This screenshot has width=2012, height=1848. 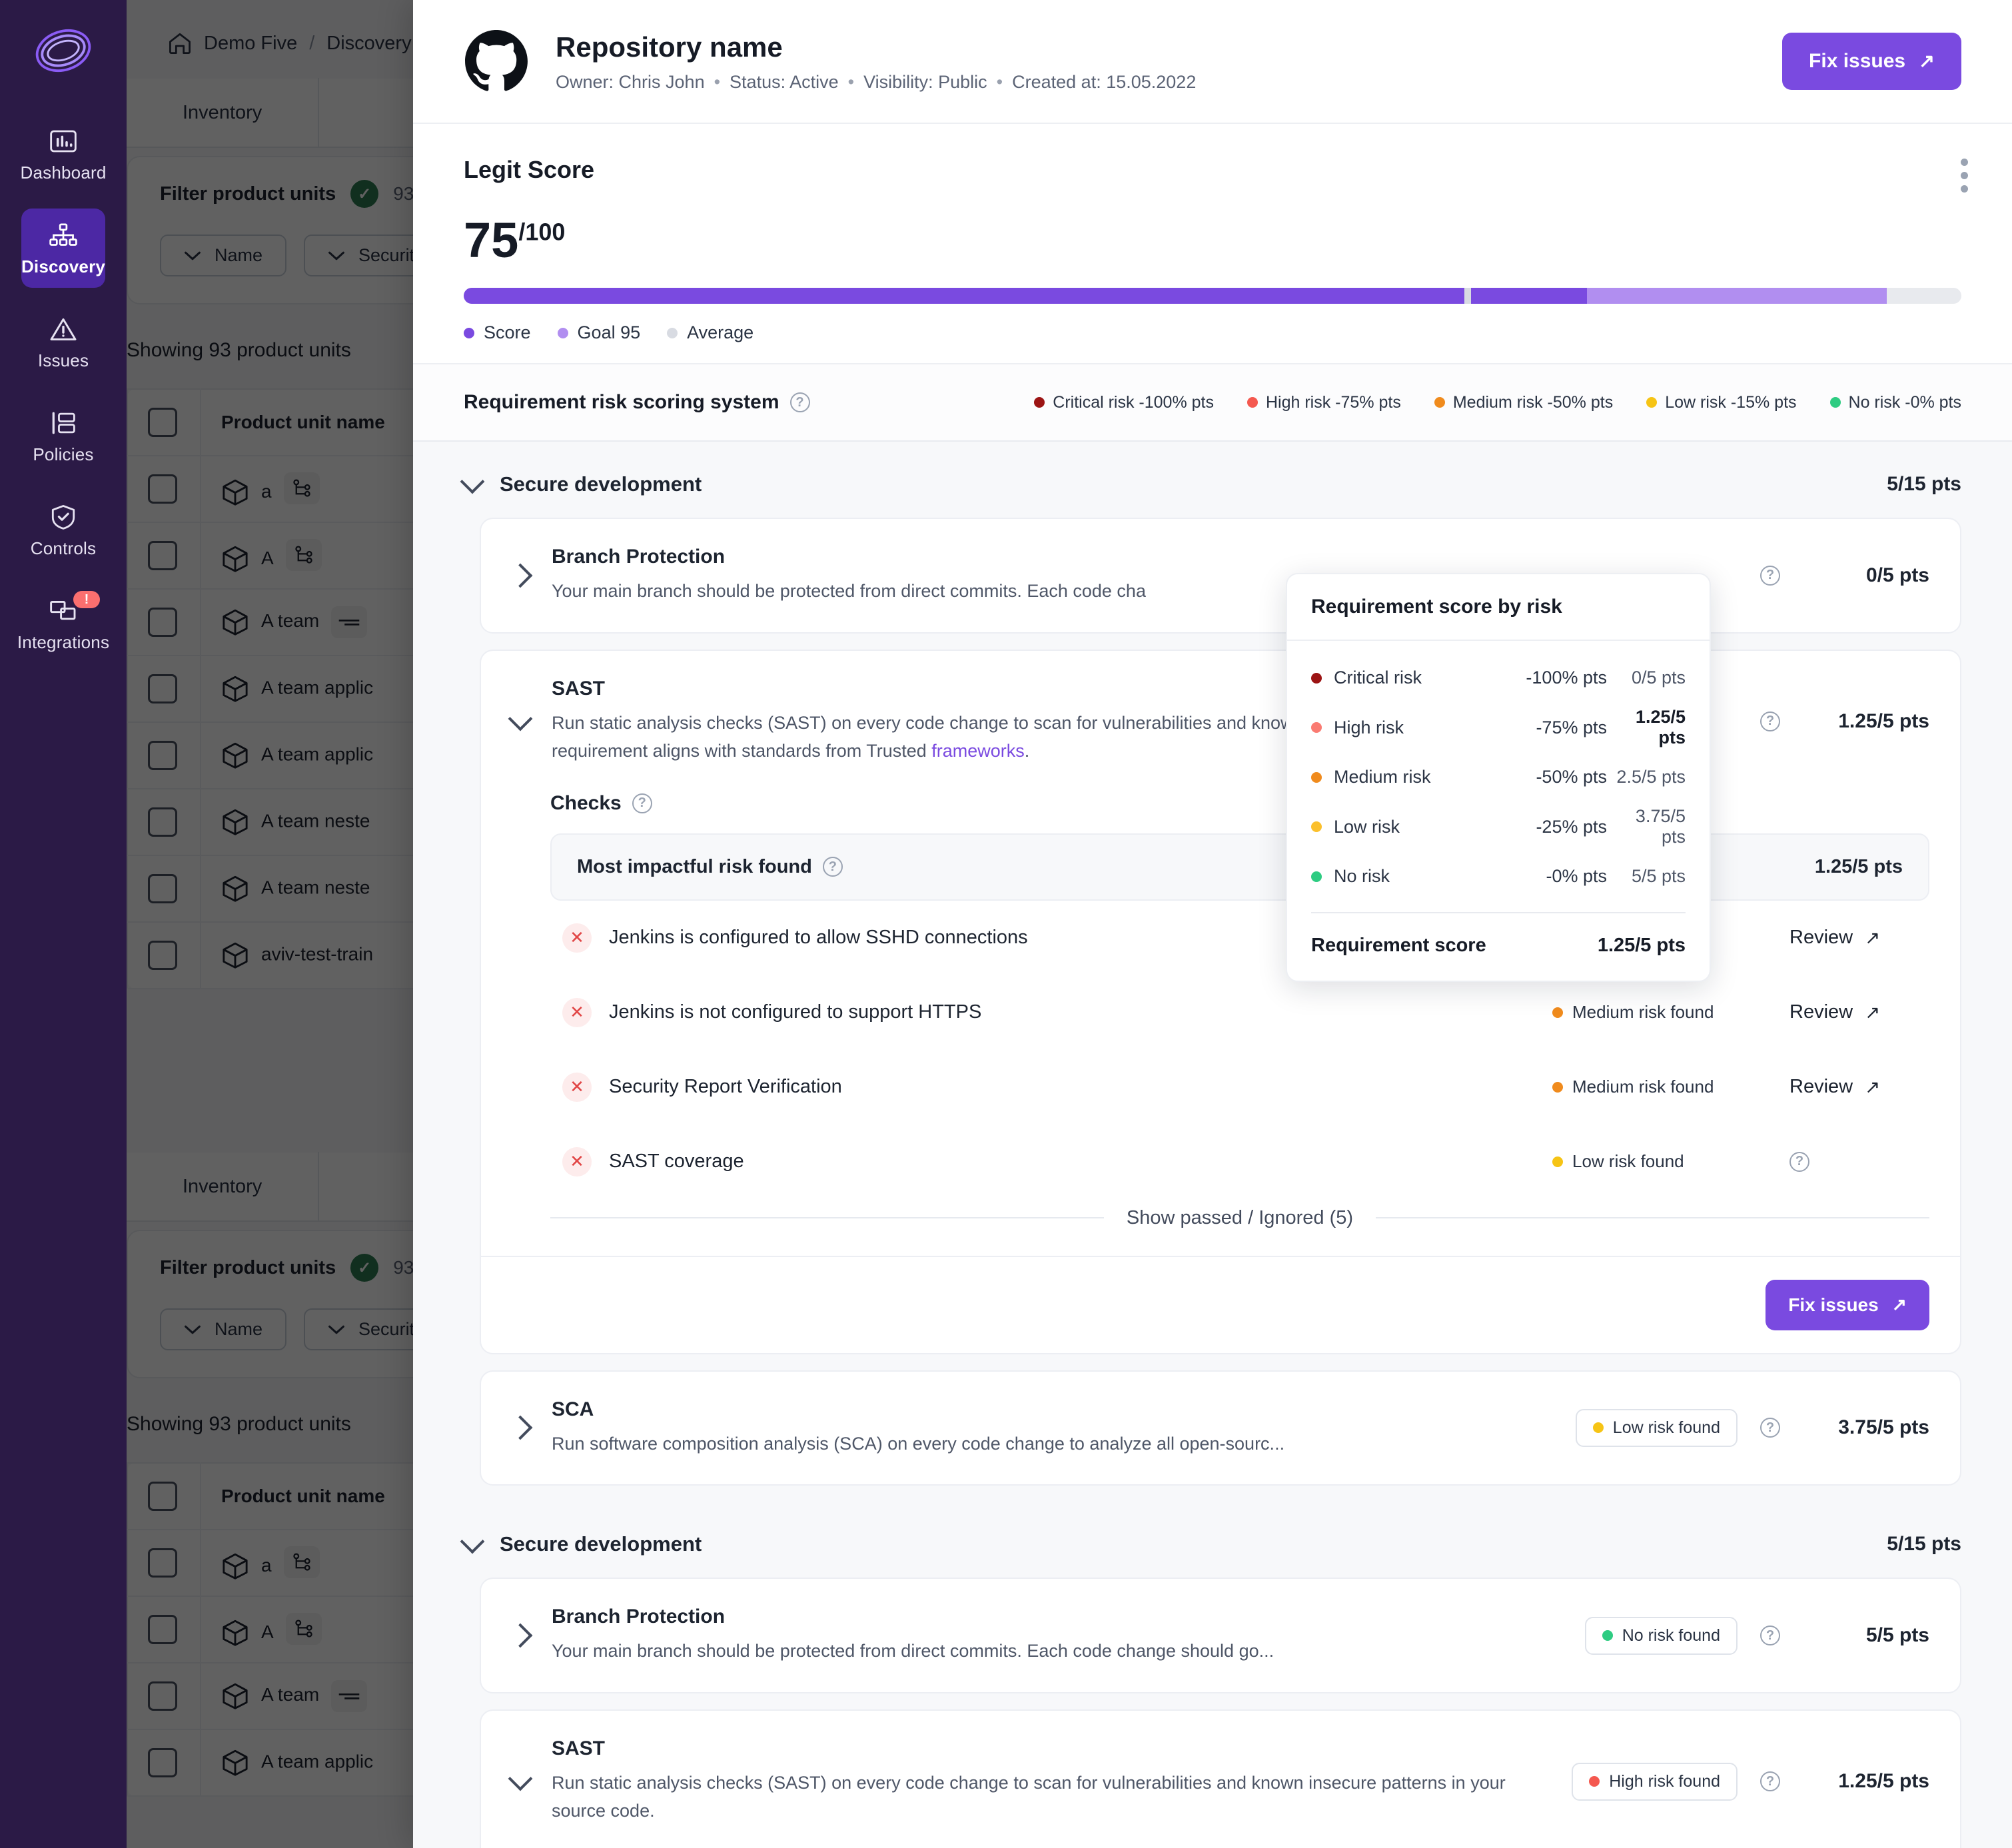 I want to click on risk-legend-low: Low risk -15% pts, so click(x=1721, y=402).